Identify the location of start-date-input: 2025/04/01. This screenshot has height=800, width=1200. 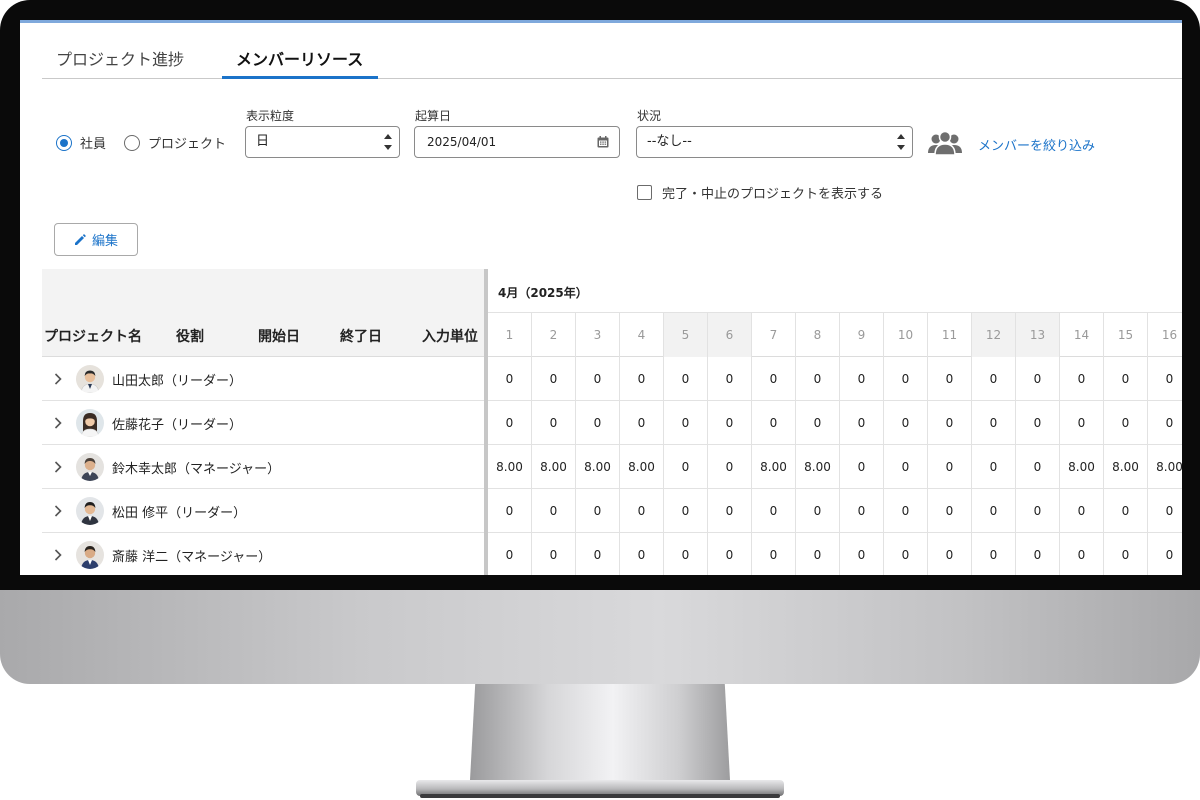
(517, 142).